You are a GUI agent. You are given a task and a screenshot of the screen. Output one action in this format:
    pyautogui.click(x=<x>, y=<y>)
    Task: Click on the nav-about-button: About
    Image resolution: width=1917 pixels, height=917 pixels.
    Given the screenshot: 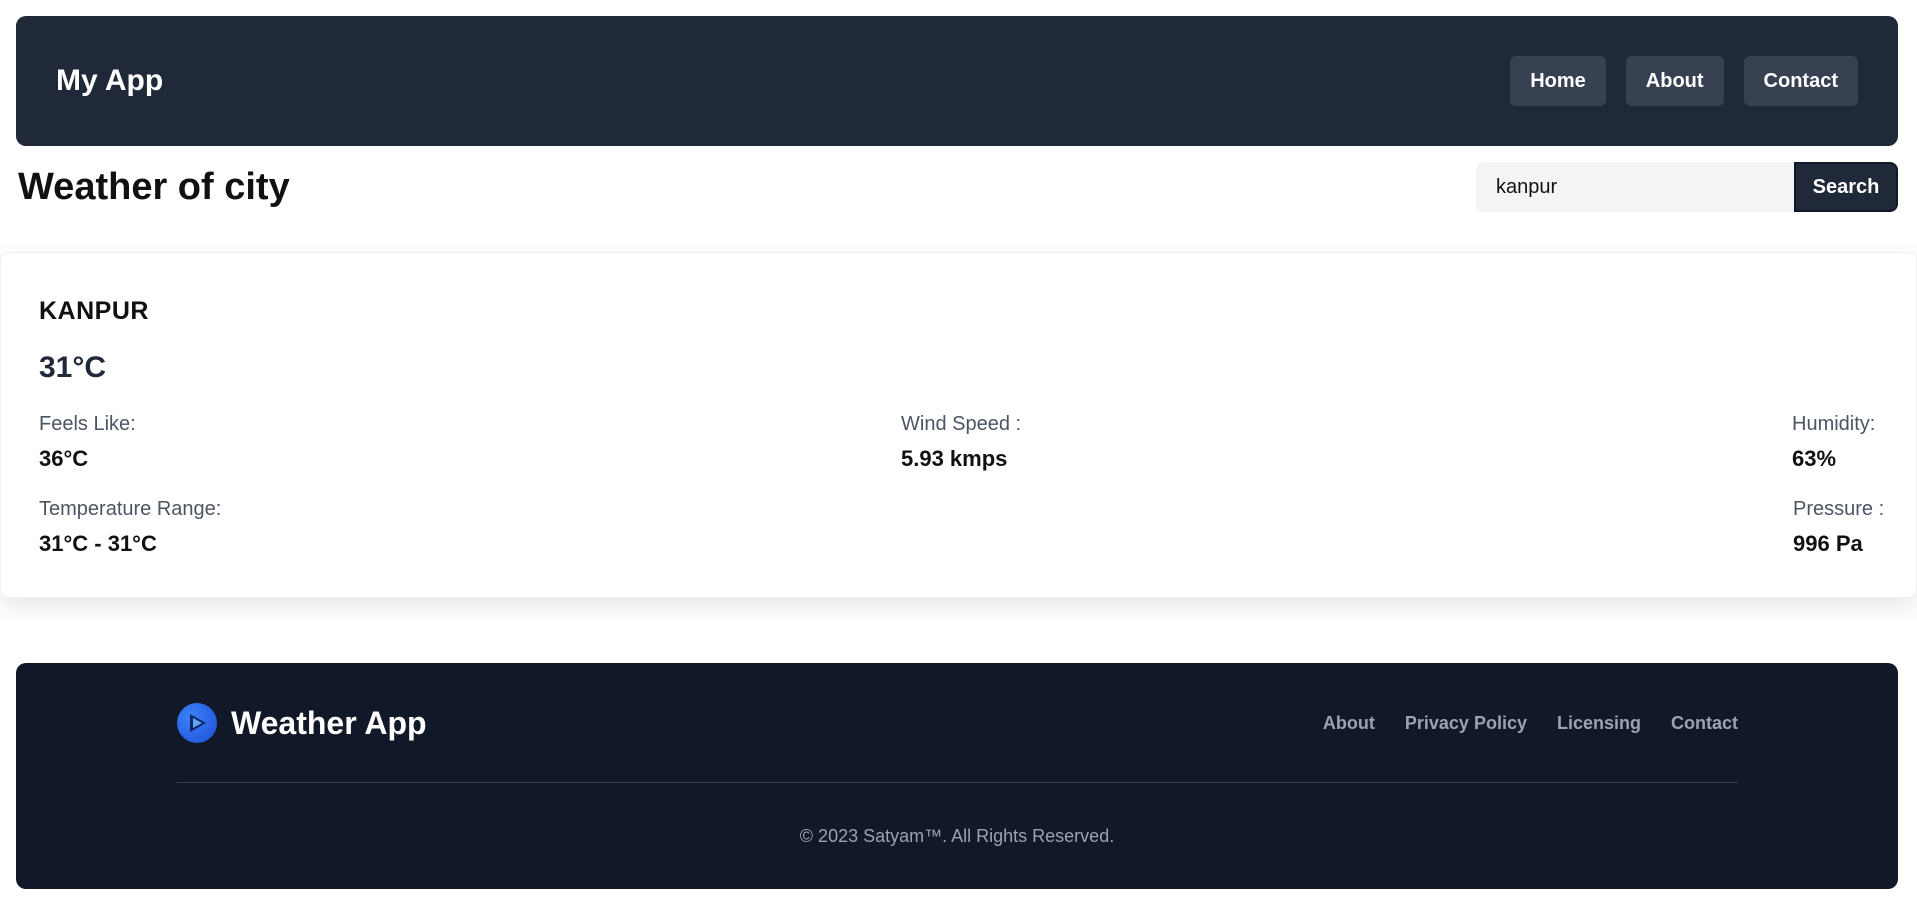 What is the action you would take?
    pyautogui.click(x=1674, y=81)
    